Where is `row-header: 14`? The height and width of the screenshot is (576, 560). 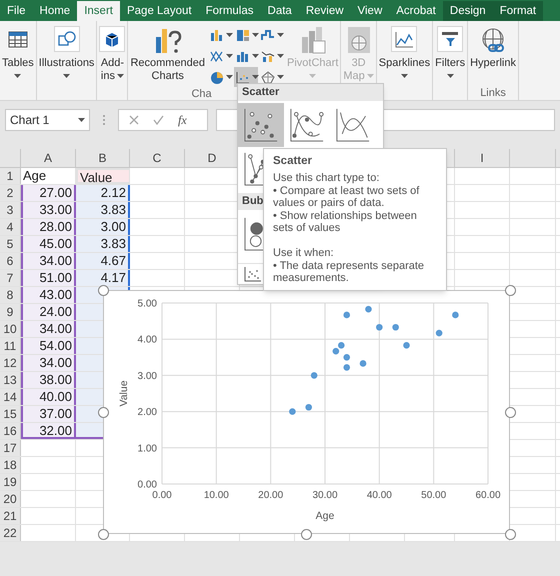
row-header: 14 is located at coordinates (10, 397).